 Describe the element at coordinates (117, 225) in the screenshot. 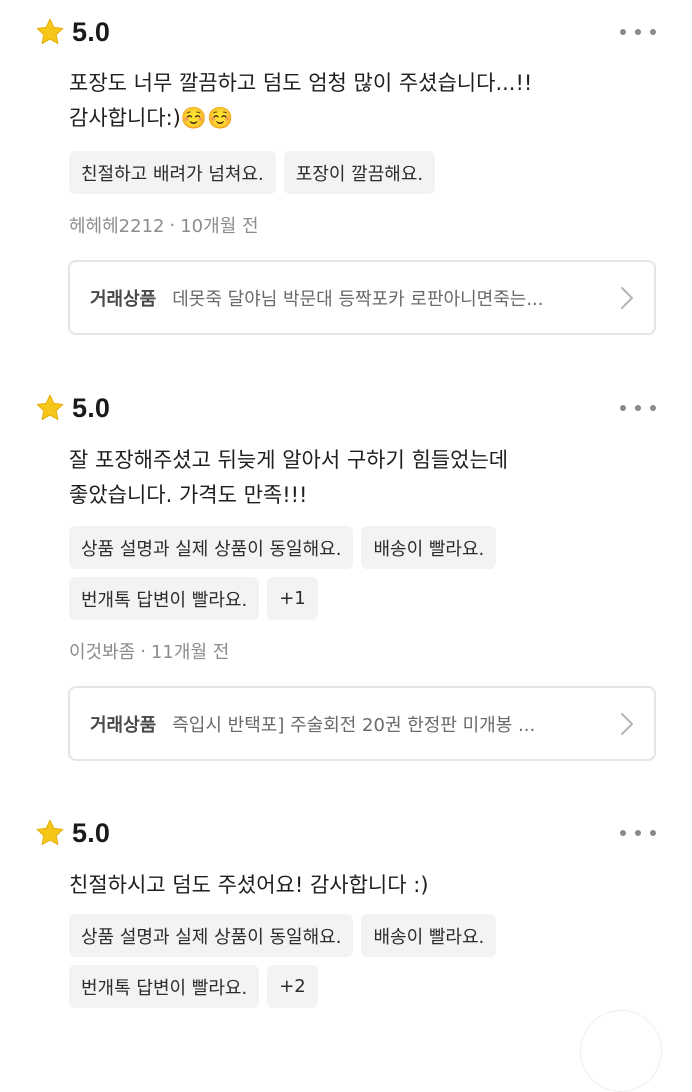

I see `reviewer-name: 헤헤헤2212` at that location.